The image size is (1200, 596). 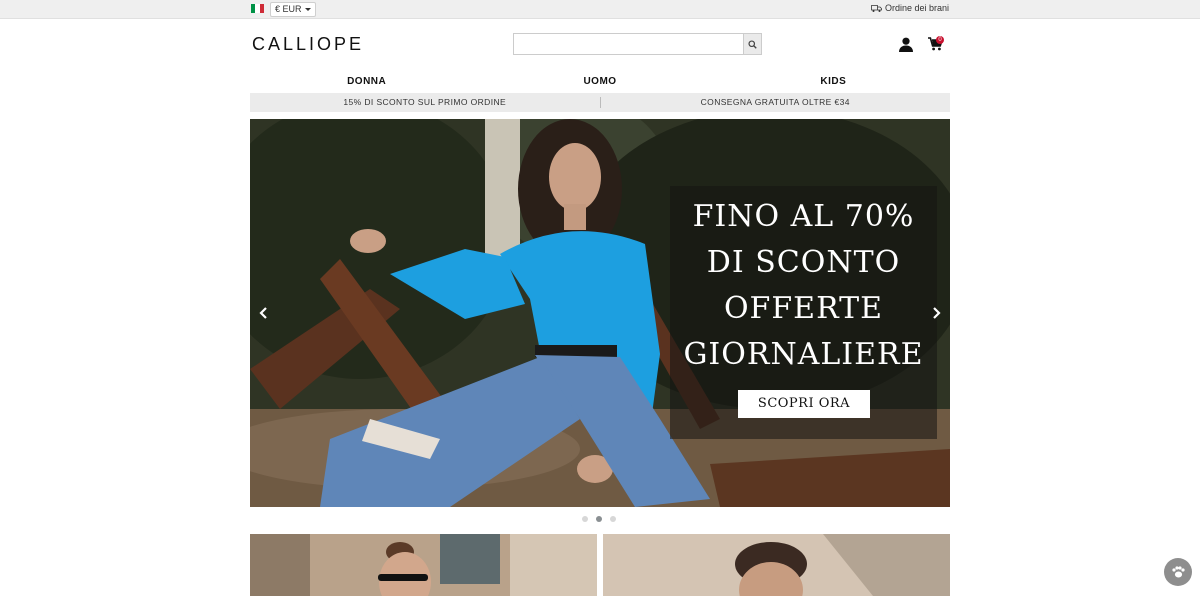 I want to click on category-tile-men, so click(x=776, y=565).